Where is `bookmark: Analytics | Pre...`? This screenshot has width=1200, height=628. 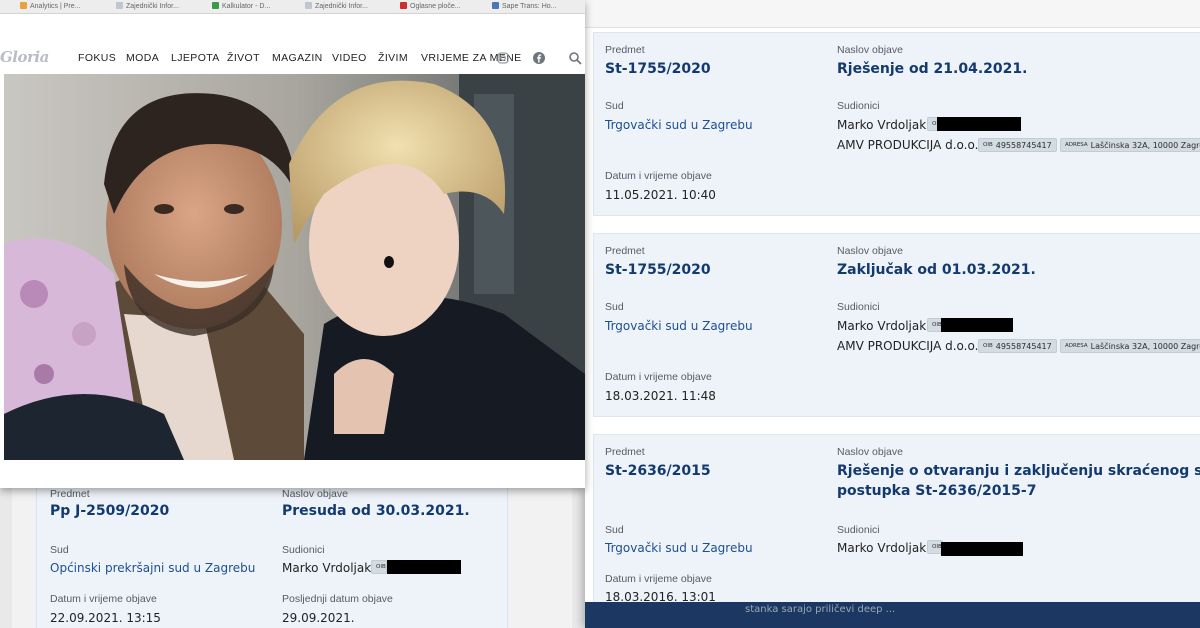 bookmark: Analytics | Pre... is located at coordinates (50, 7).